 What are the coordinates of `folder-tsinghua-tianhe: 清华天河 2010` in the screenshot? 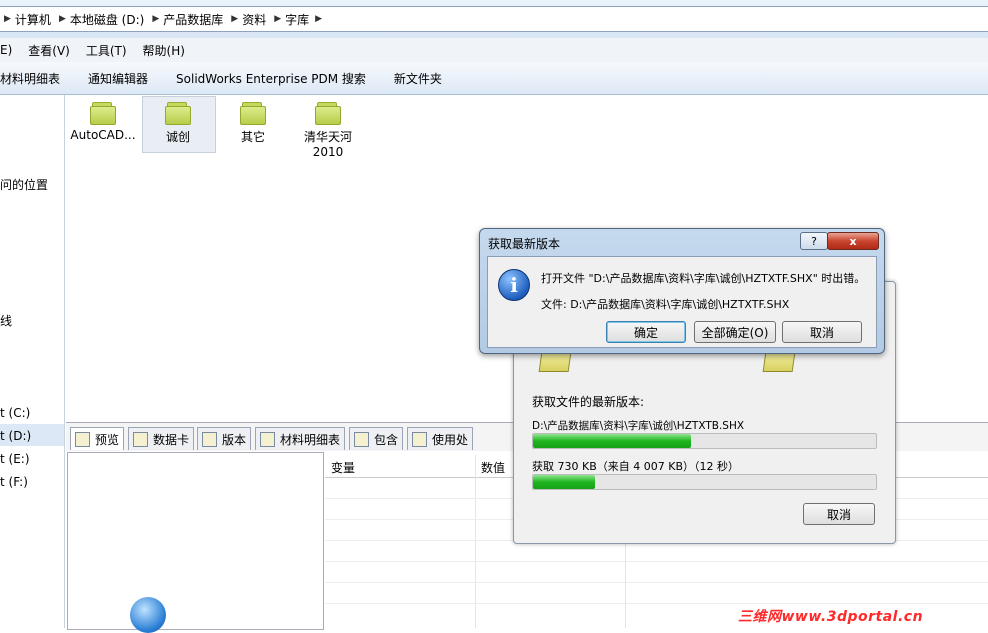 It's located at (328, 127).